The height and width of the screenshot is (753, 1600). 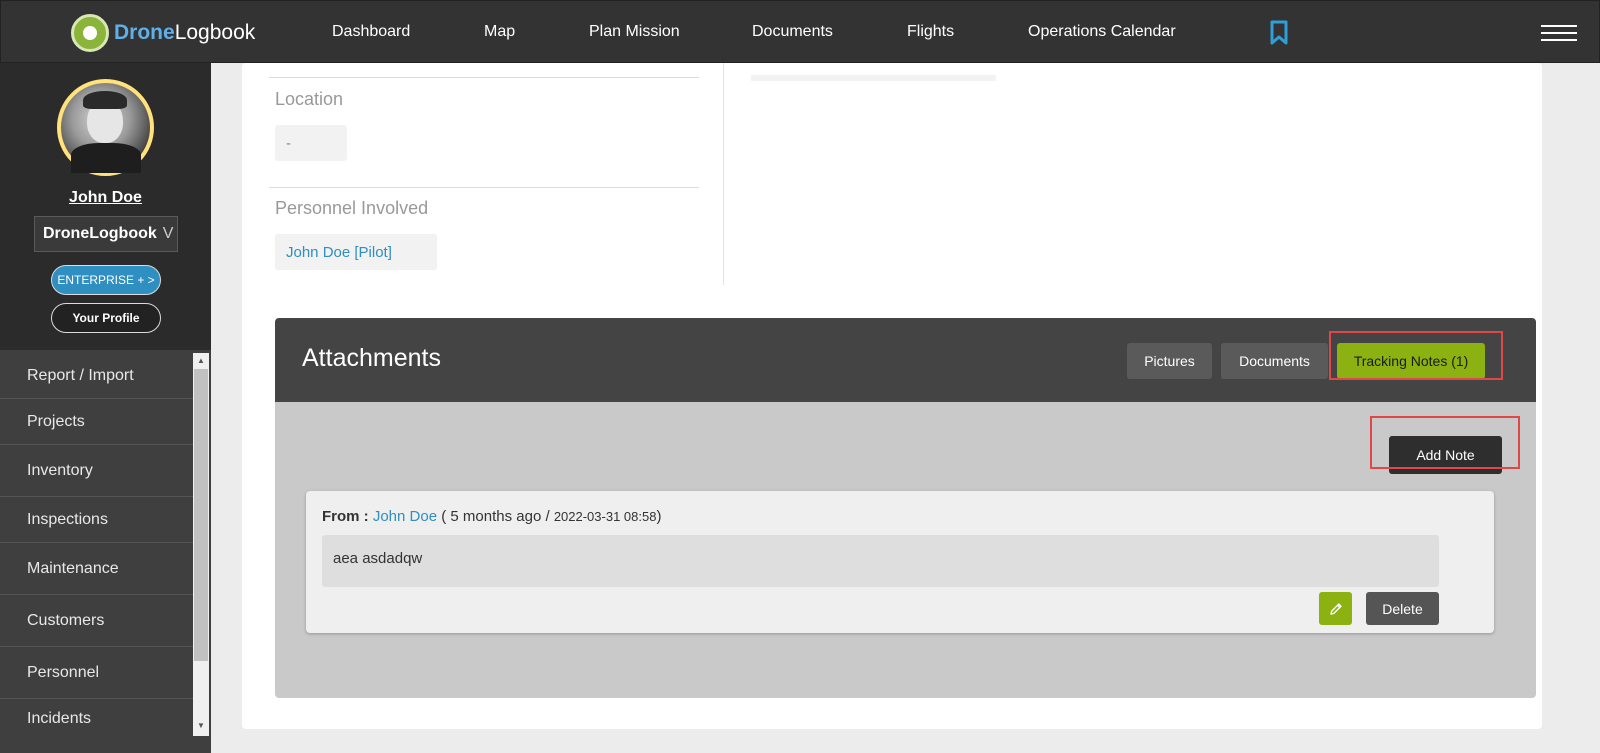 I want to click on logo: DroneLogbook, so click(x=163, y=33).